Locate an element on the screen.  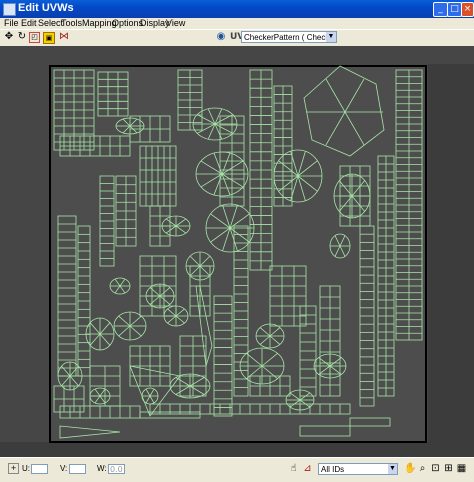
window-title: Edit UVWs is located at coordinates (46, 8).